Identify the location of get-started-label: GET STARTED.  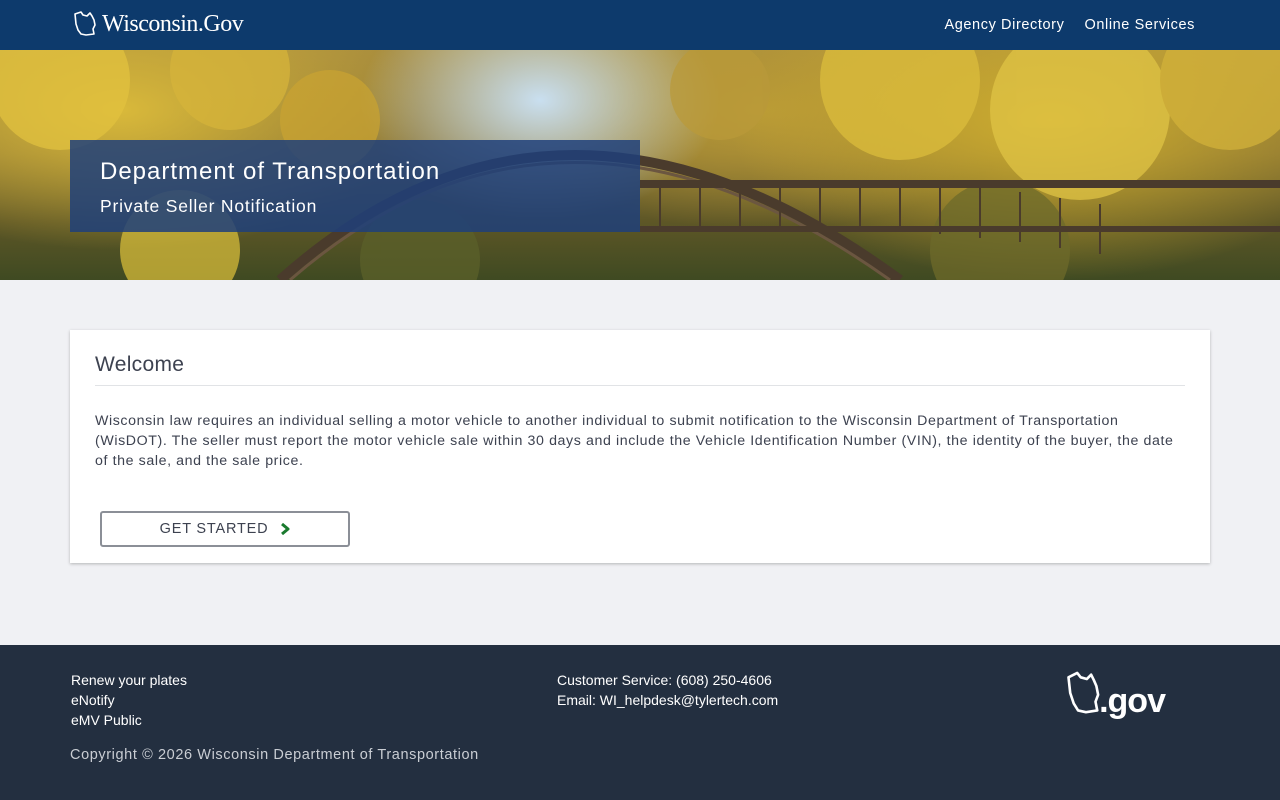
(214, 529).